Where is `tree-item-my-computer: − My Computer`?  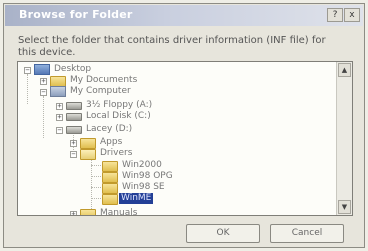
tree-item-my-computer: − My Computer is located at coordinates (178, 92).